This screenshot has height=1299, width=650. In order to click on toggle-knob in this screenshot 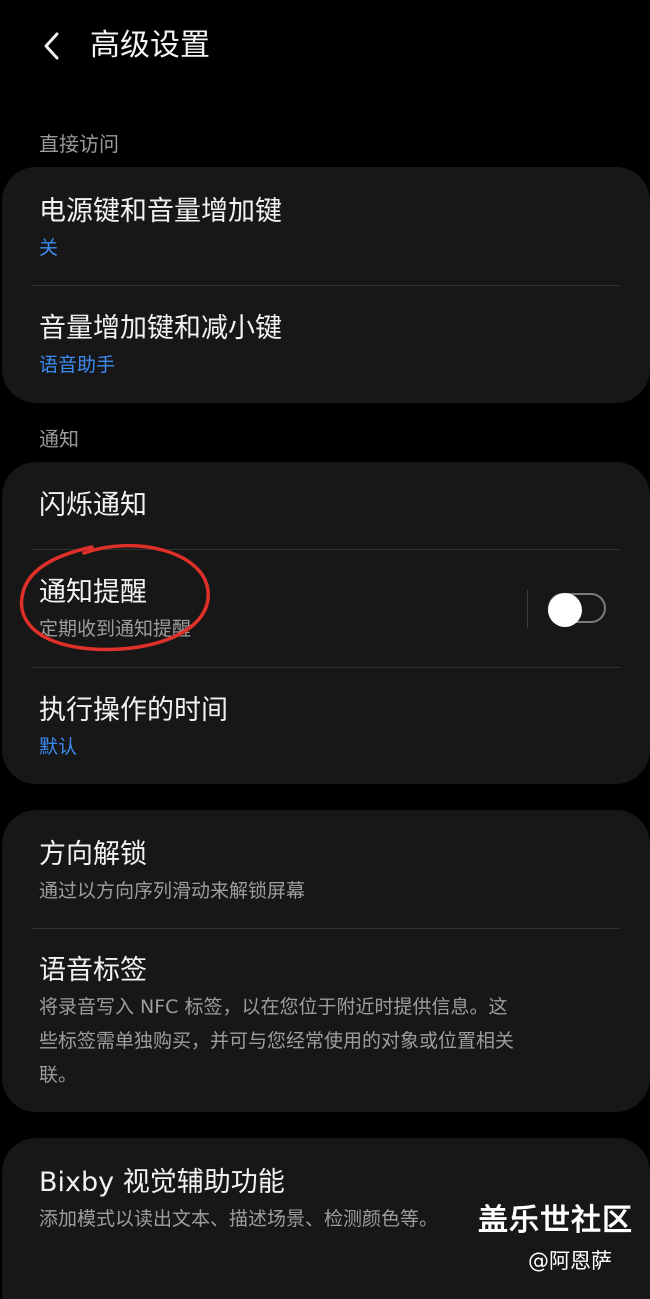, I will do `click(565, 610)`.